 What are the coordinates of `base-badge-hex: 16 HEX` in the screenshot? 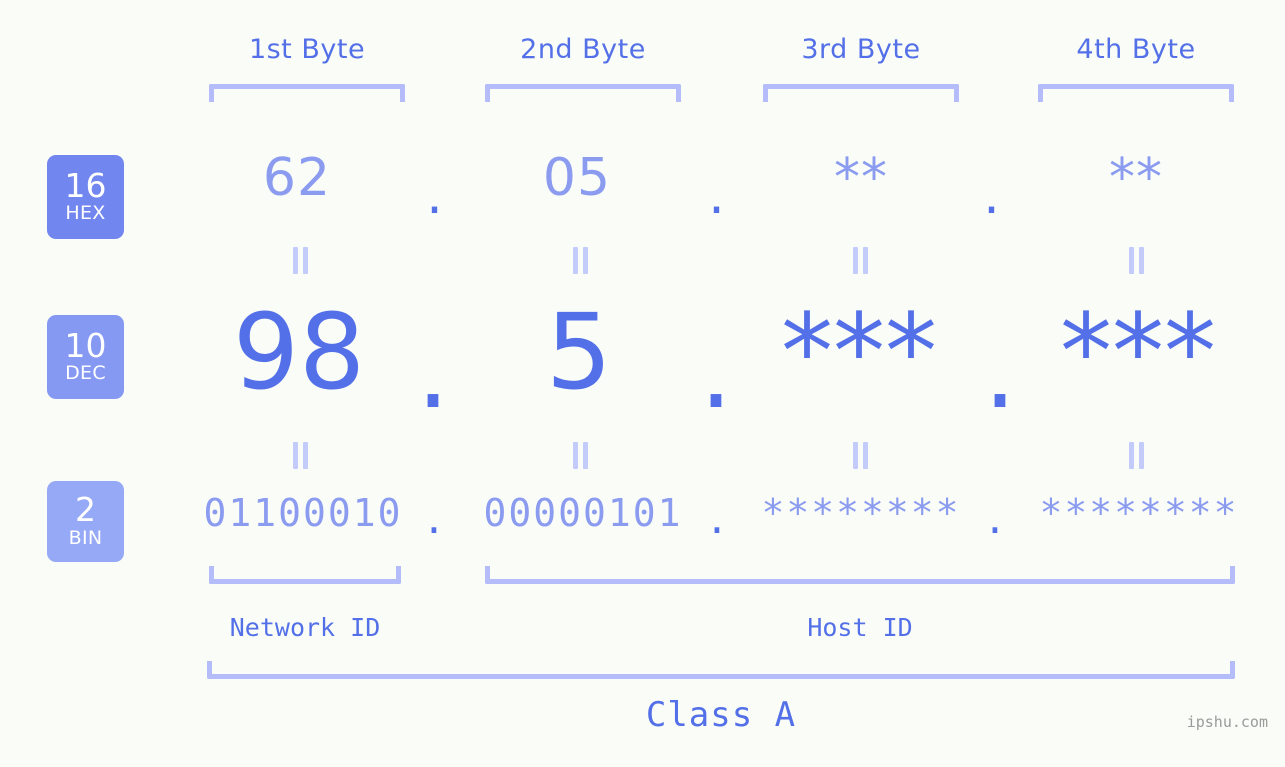 It's located at (85, 197).